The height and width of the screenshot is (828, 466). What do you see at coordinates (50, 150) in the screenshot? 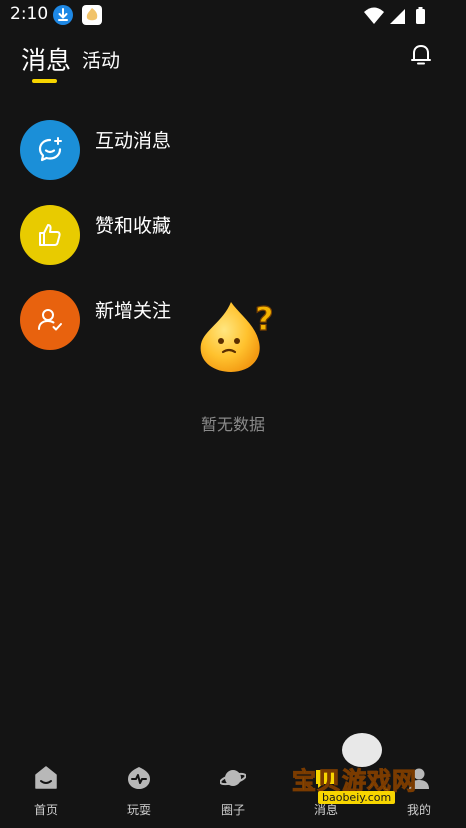
I see `chat-sparkle-icon` at bounding box center [50, 150].